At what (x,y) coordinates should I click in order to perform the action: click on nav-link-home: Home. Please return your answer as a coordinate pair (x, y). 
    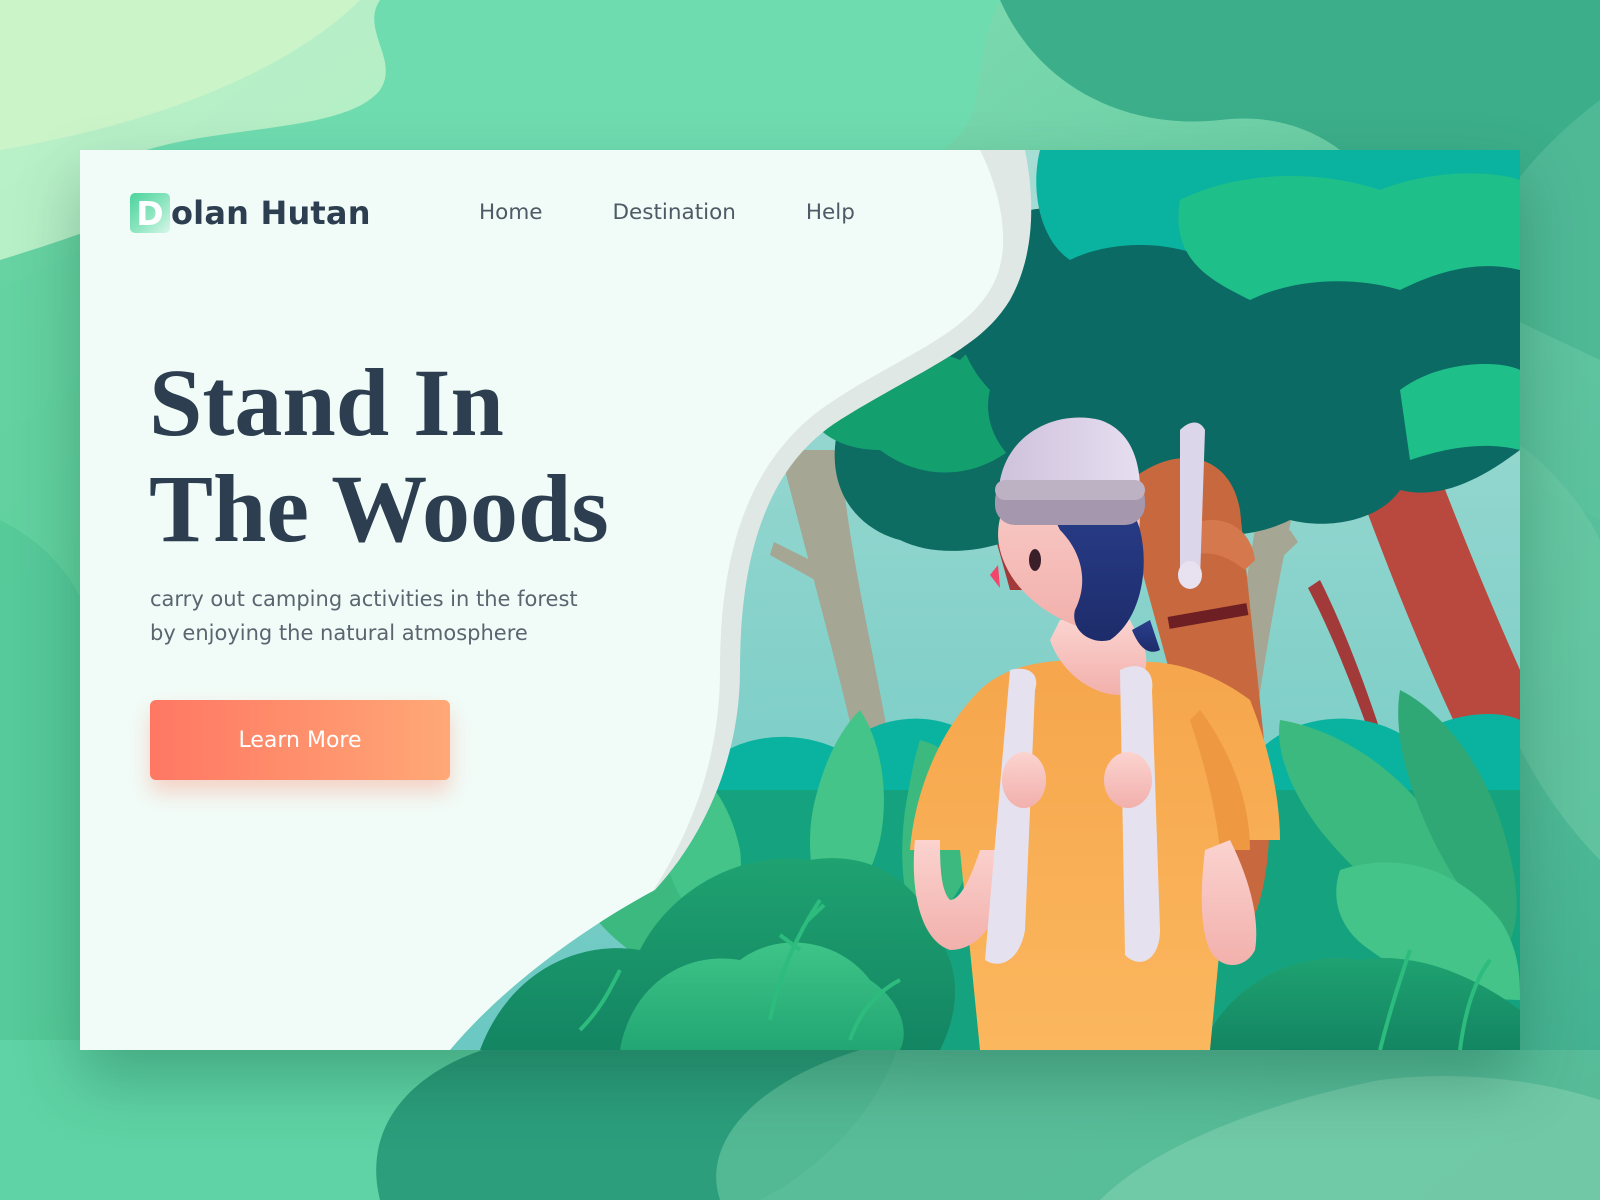
    Looking at the image, I should click on (511, 213).